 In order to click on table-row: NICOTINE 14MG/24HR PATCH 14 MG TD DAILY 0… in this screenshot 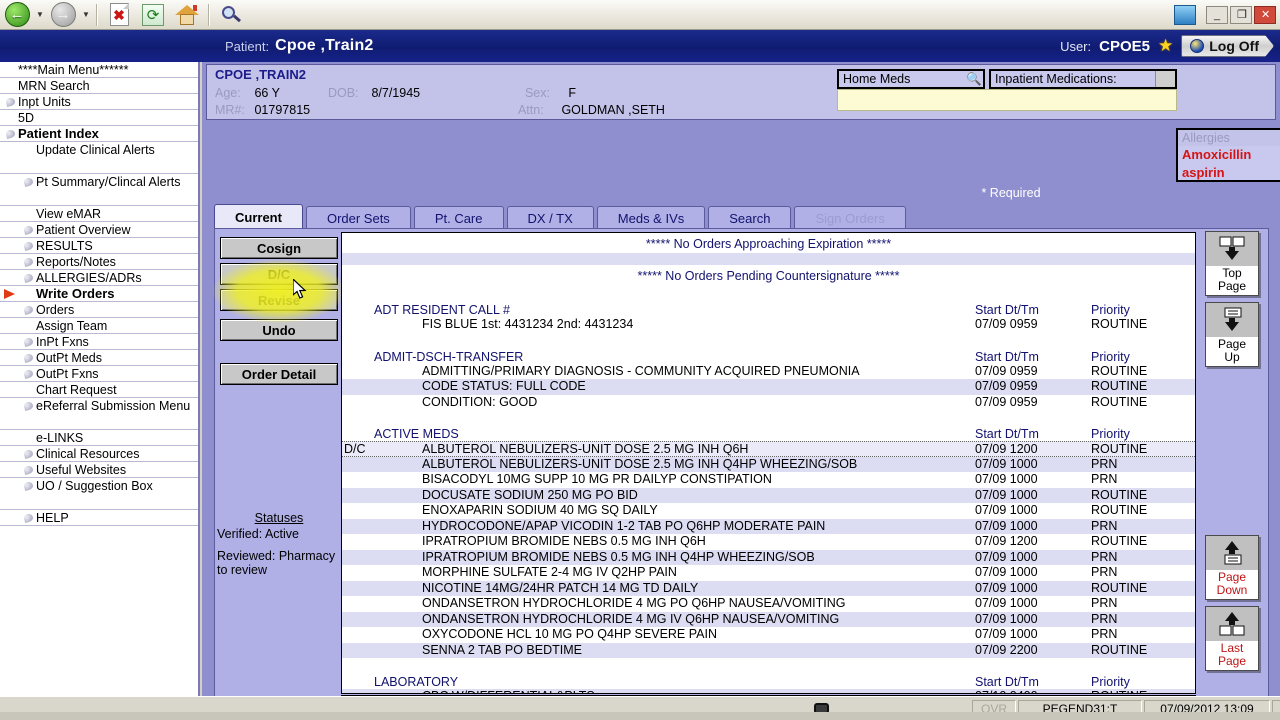, I will do `click(768, 588)`.